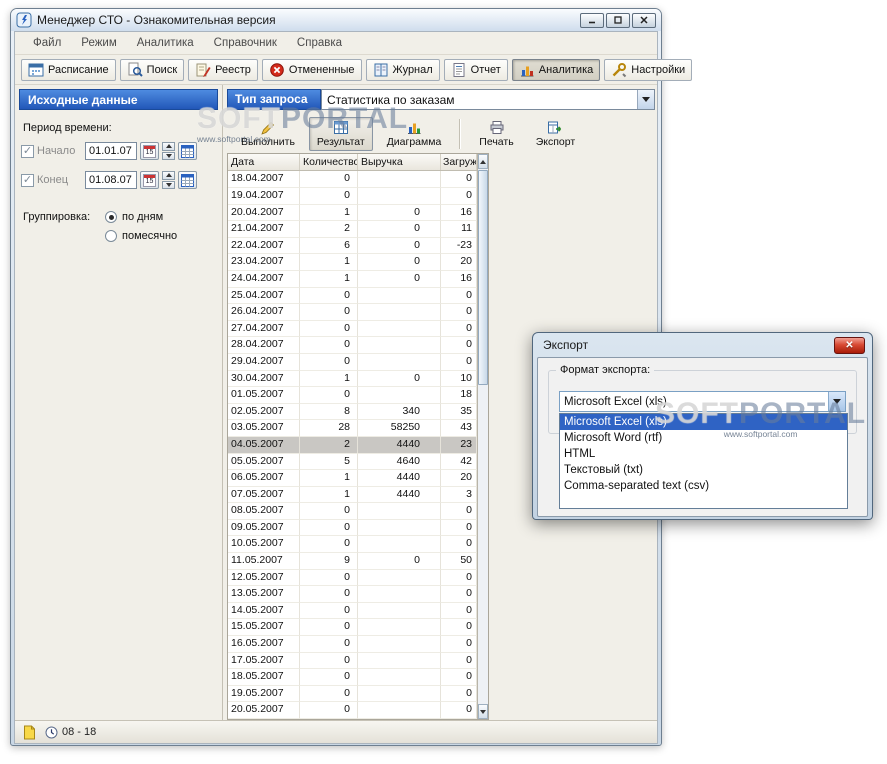 The width and height of the screenshot is (887, 764). What do you see at coordinates (352, 362) in the screenshot?
I see `table-row: 29.04.2007 0 0` at bounding box center [352, 362].